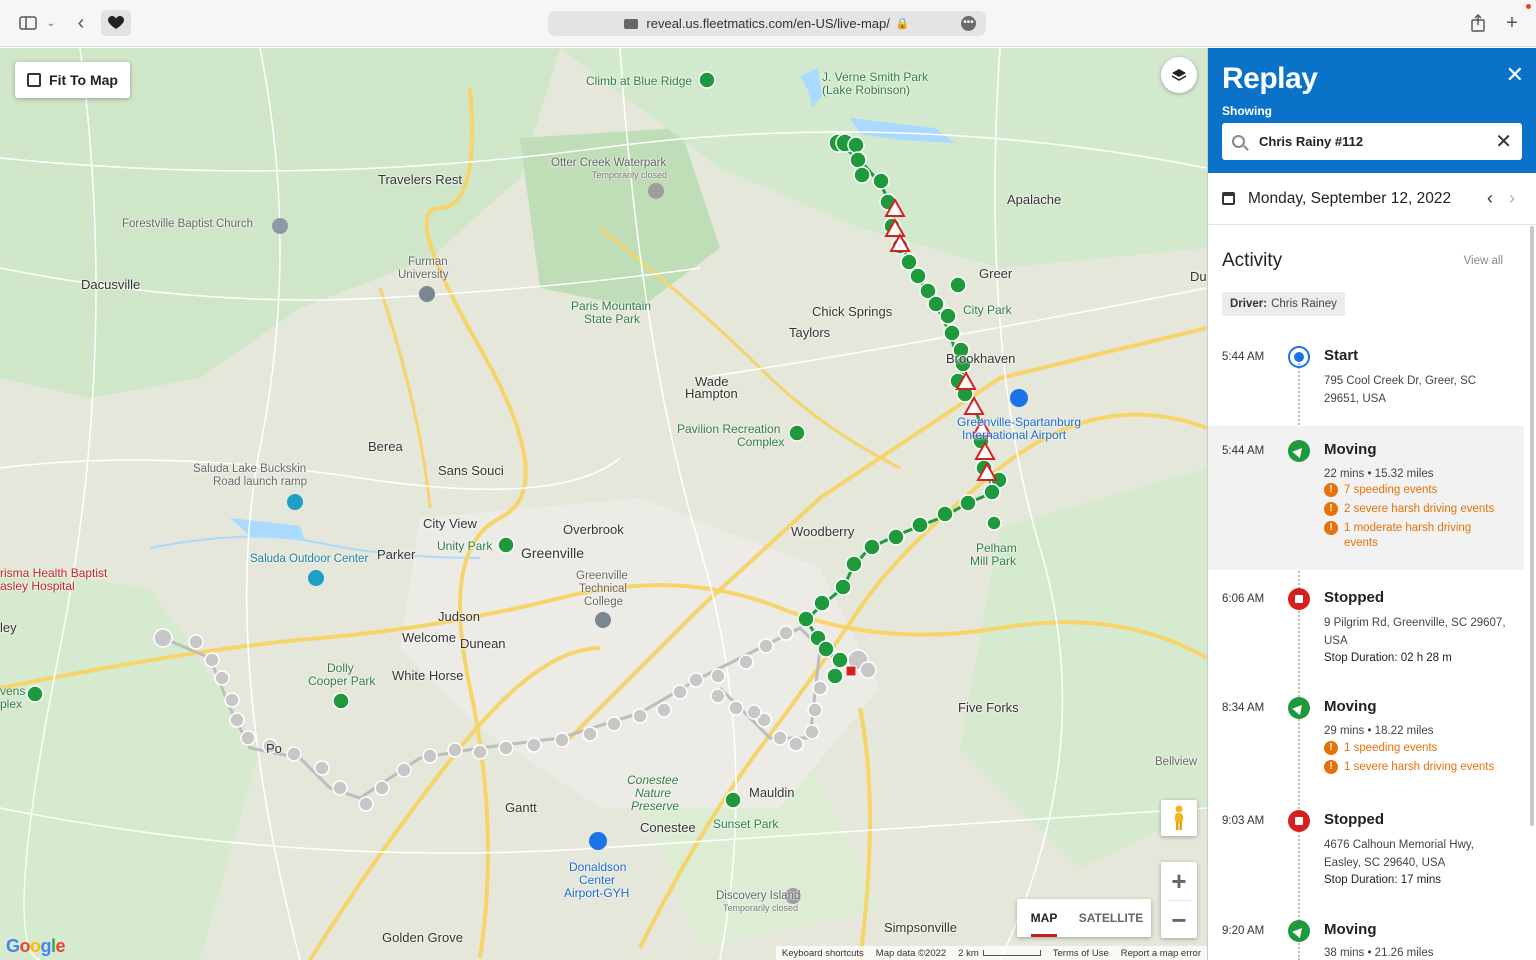 The width and height of the screenshot is (1536, 960). I want to click on place-label: Travelers Rest, so click(420, 179).